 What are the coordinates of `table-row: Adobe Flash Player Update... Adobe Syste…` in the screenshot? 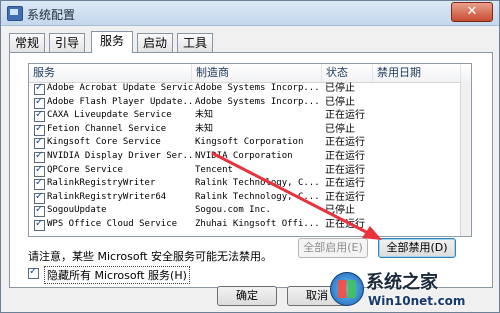 It's located at (250, 103).